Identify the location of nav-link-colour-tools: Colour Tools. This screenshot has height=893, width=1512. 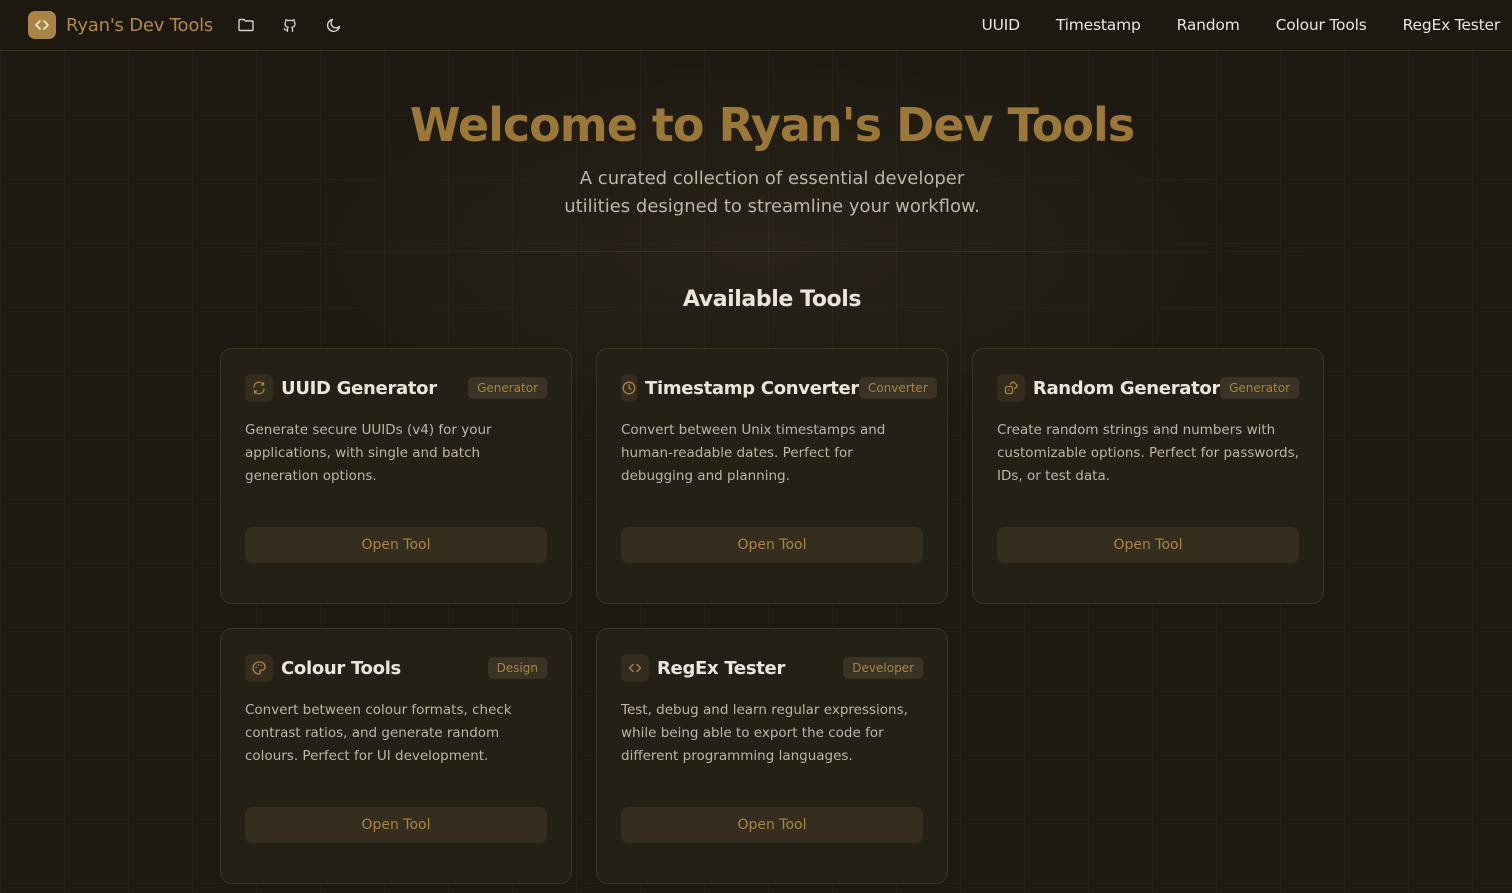
(1321, 25).